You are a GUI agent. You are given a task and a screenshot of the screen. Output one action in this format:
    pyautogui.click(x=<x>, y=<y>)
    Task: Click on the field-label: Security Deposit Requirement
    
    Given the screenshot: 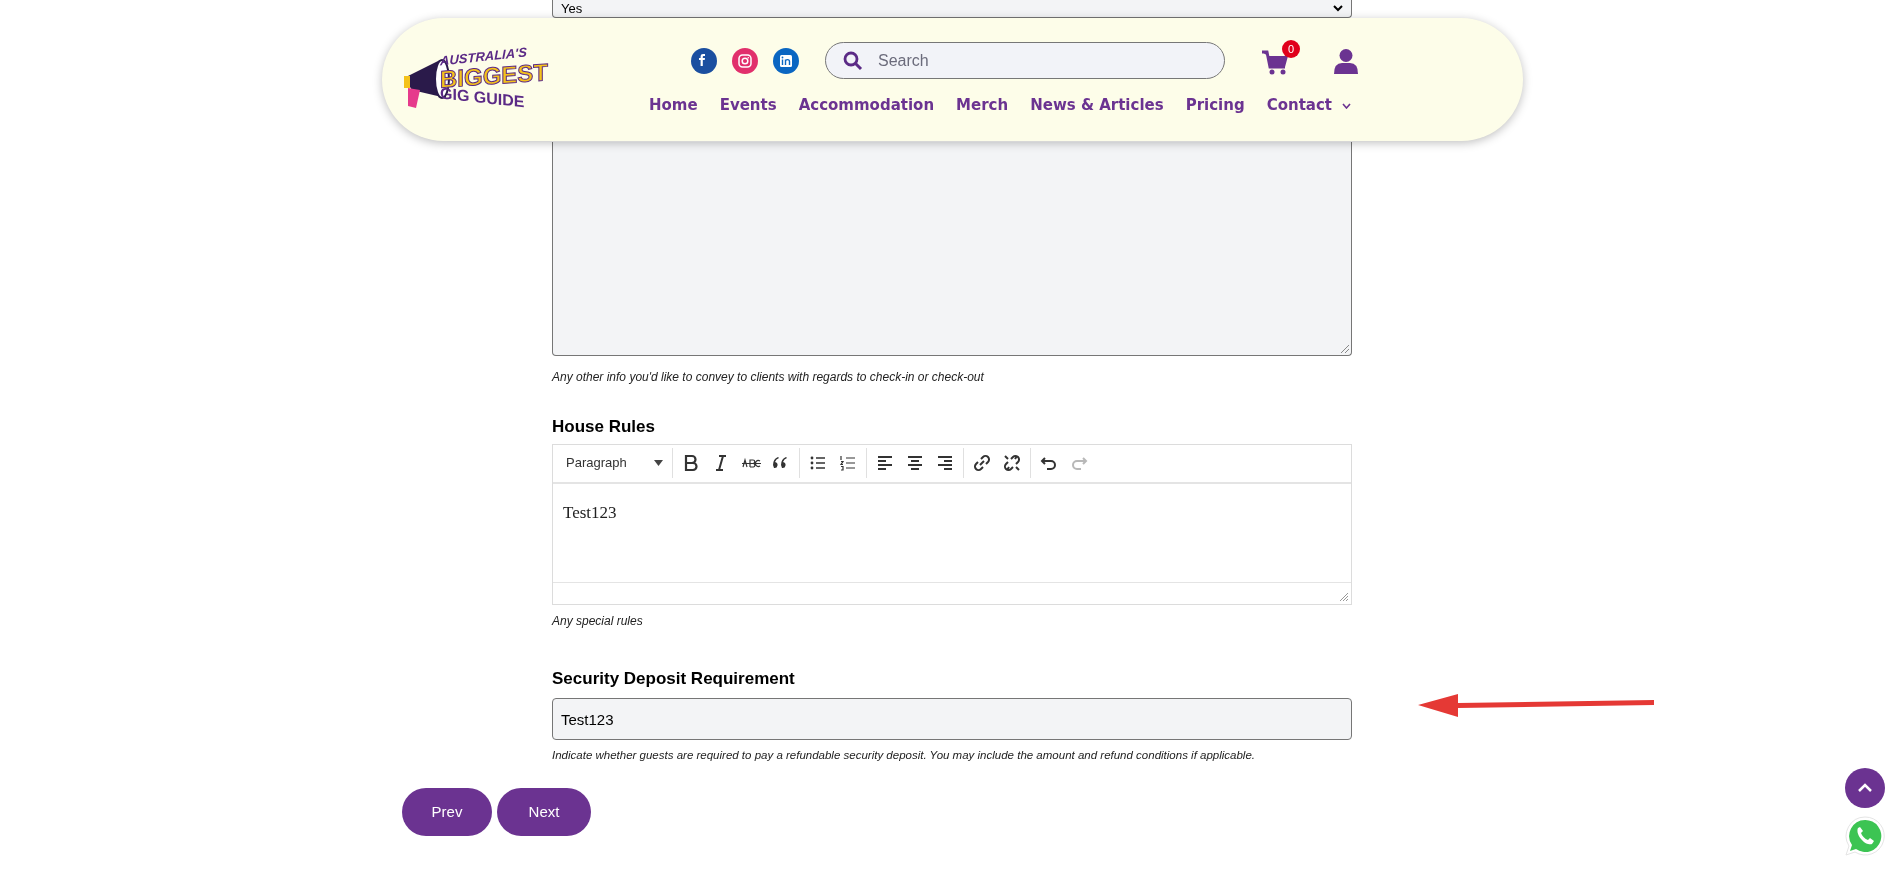 What is the action you would take?
    pyautogui.click(x=673, y=678)
    